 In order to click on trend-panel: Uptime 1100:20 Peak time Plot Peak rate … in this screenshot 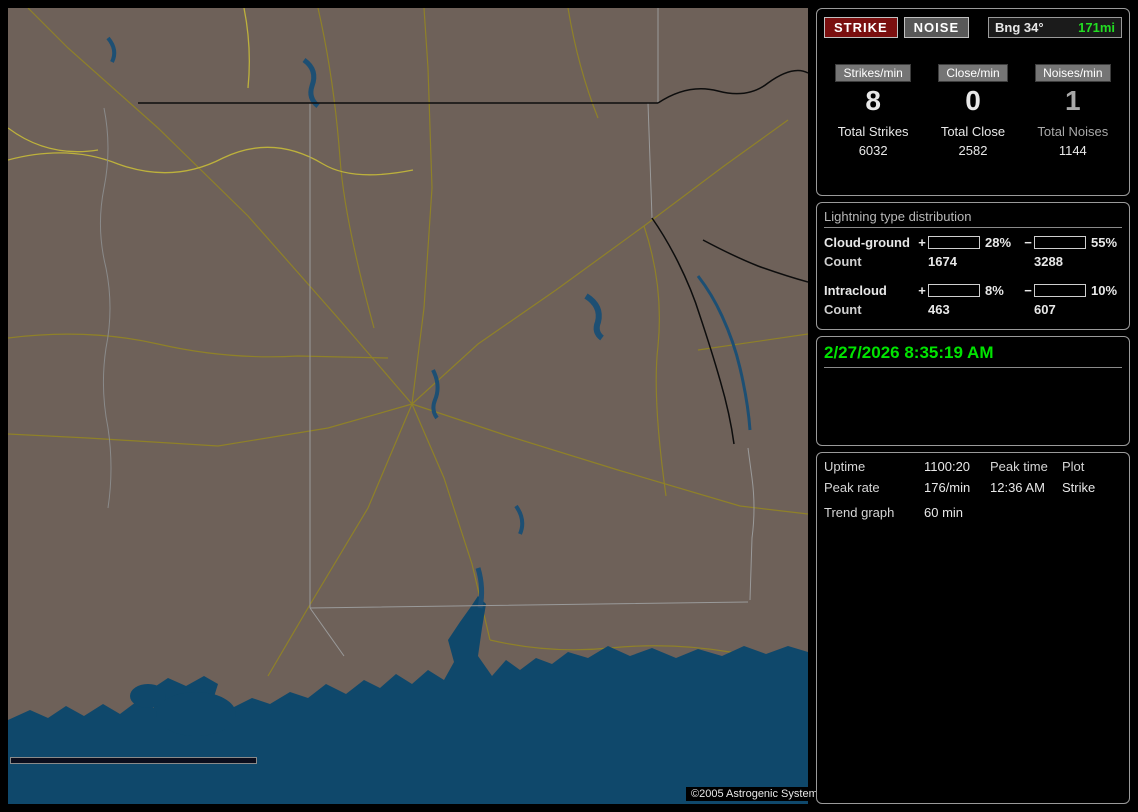, I will do `click(973, 628)`.